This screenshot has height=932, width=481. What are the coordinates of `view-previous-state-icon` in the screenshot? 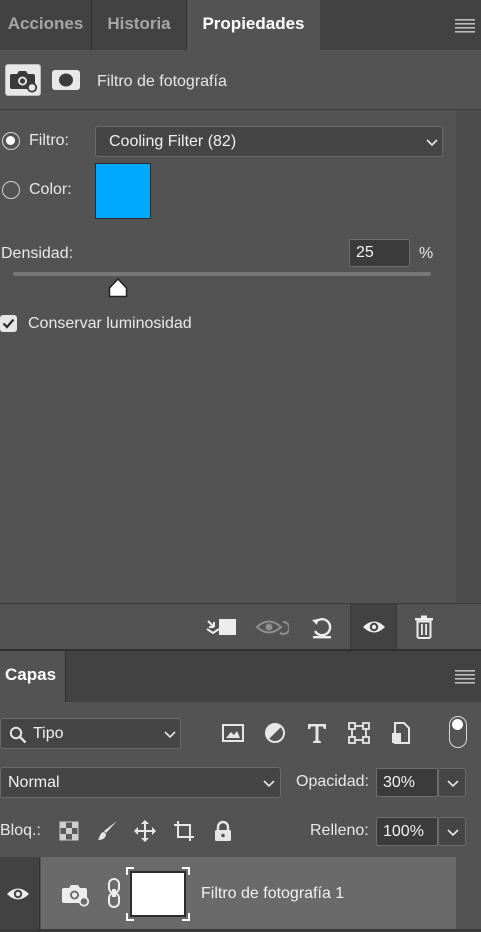 It's located at (272, 627).